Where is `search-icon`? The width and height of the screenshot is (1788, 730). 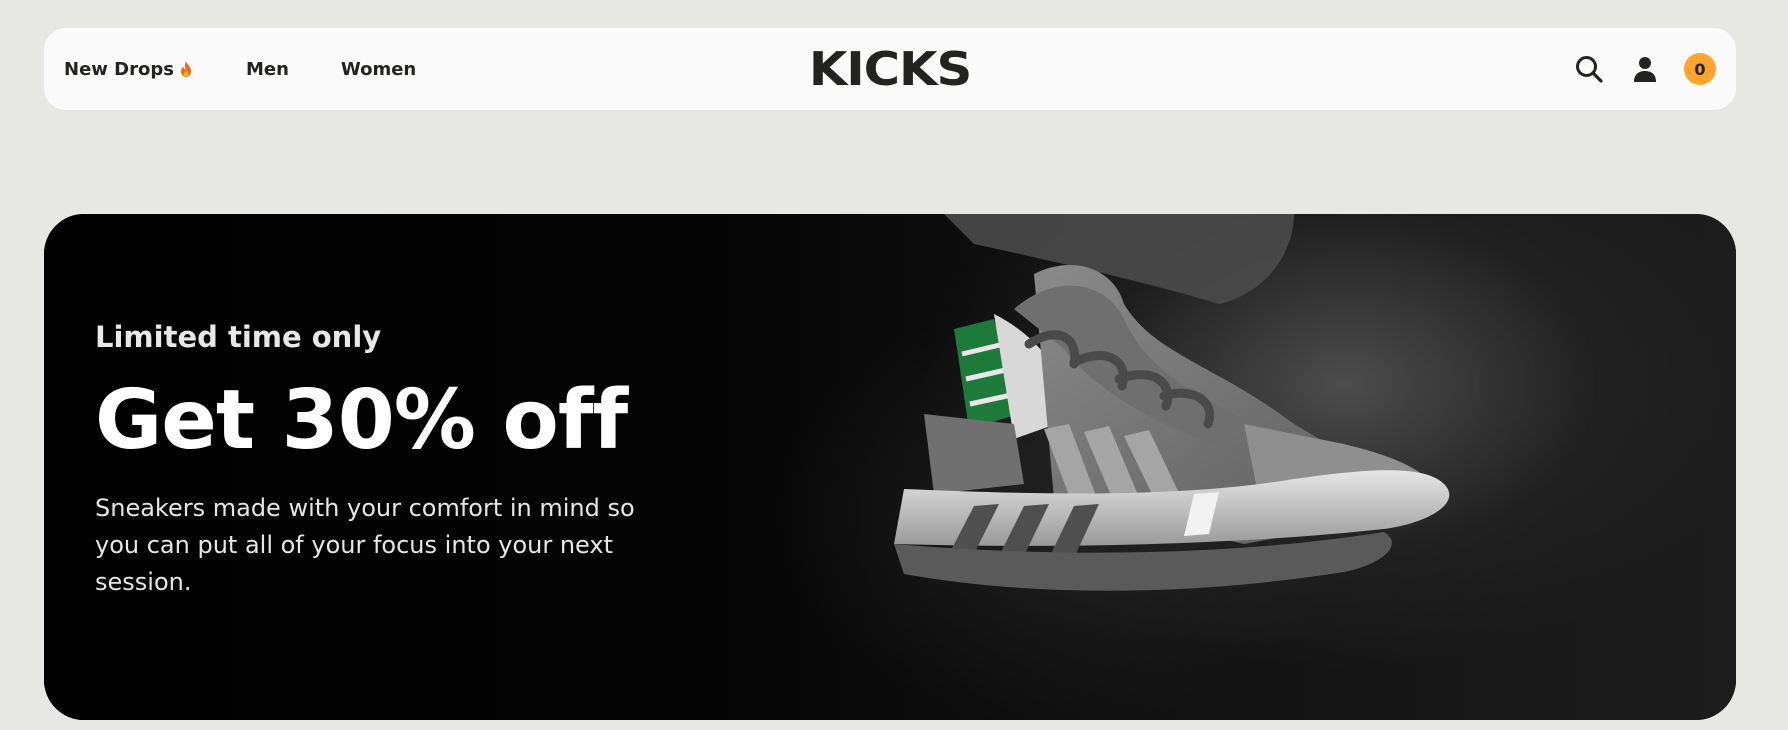
search-icon is located at coordinates (1589, 69).